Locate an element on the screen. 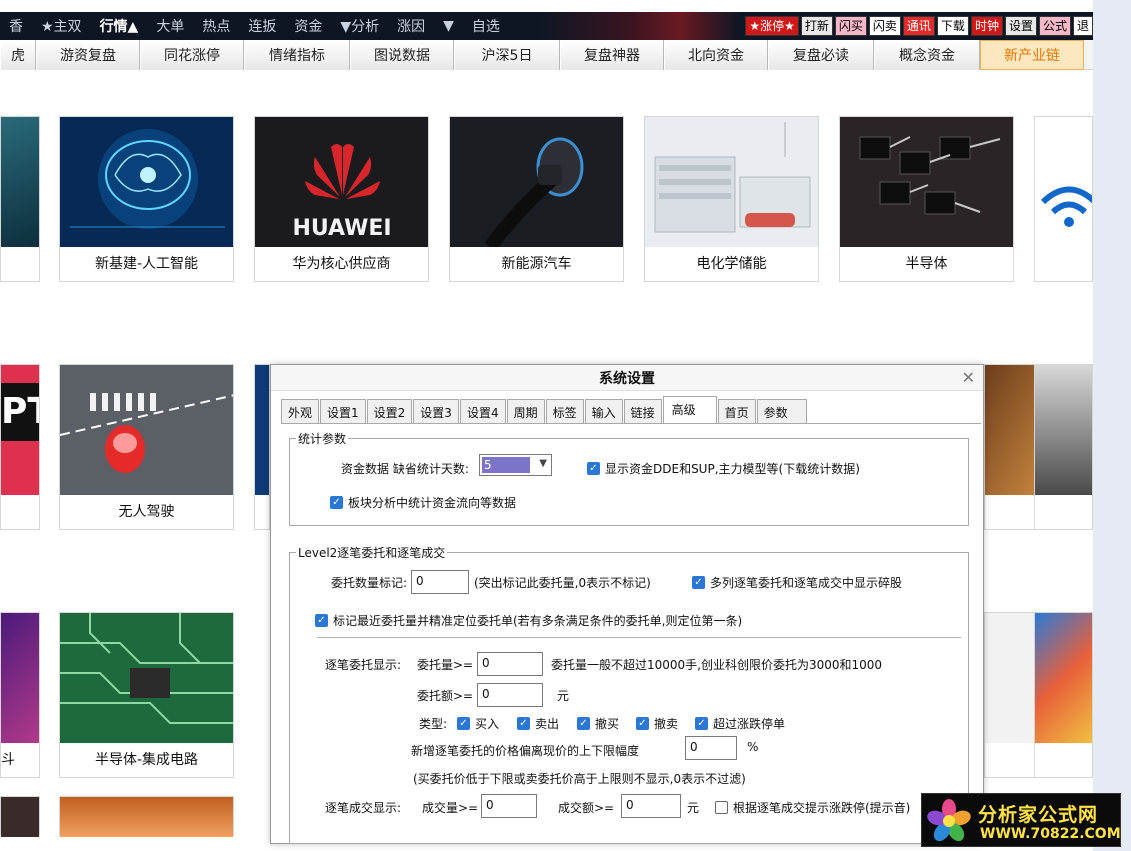 Image resolution: width=1131 pixels, height=851 pixels. price-range-input: 0 is located at coordinates (711, 748).